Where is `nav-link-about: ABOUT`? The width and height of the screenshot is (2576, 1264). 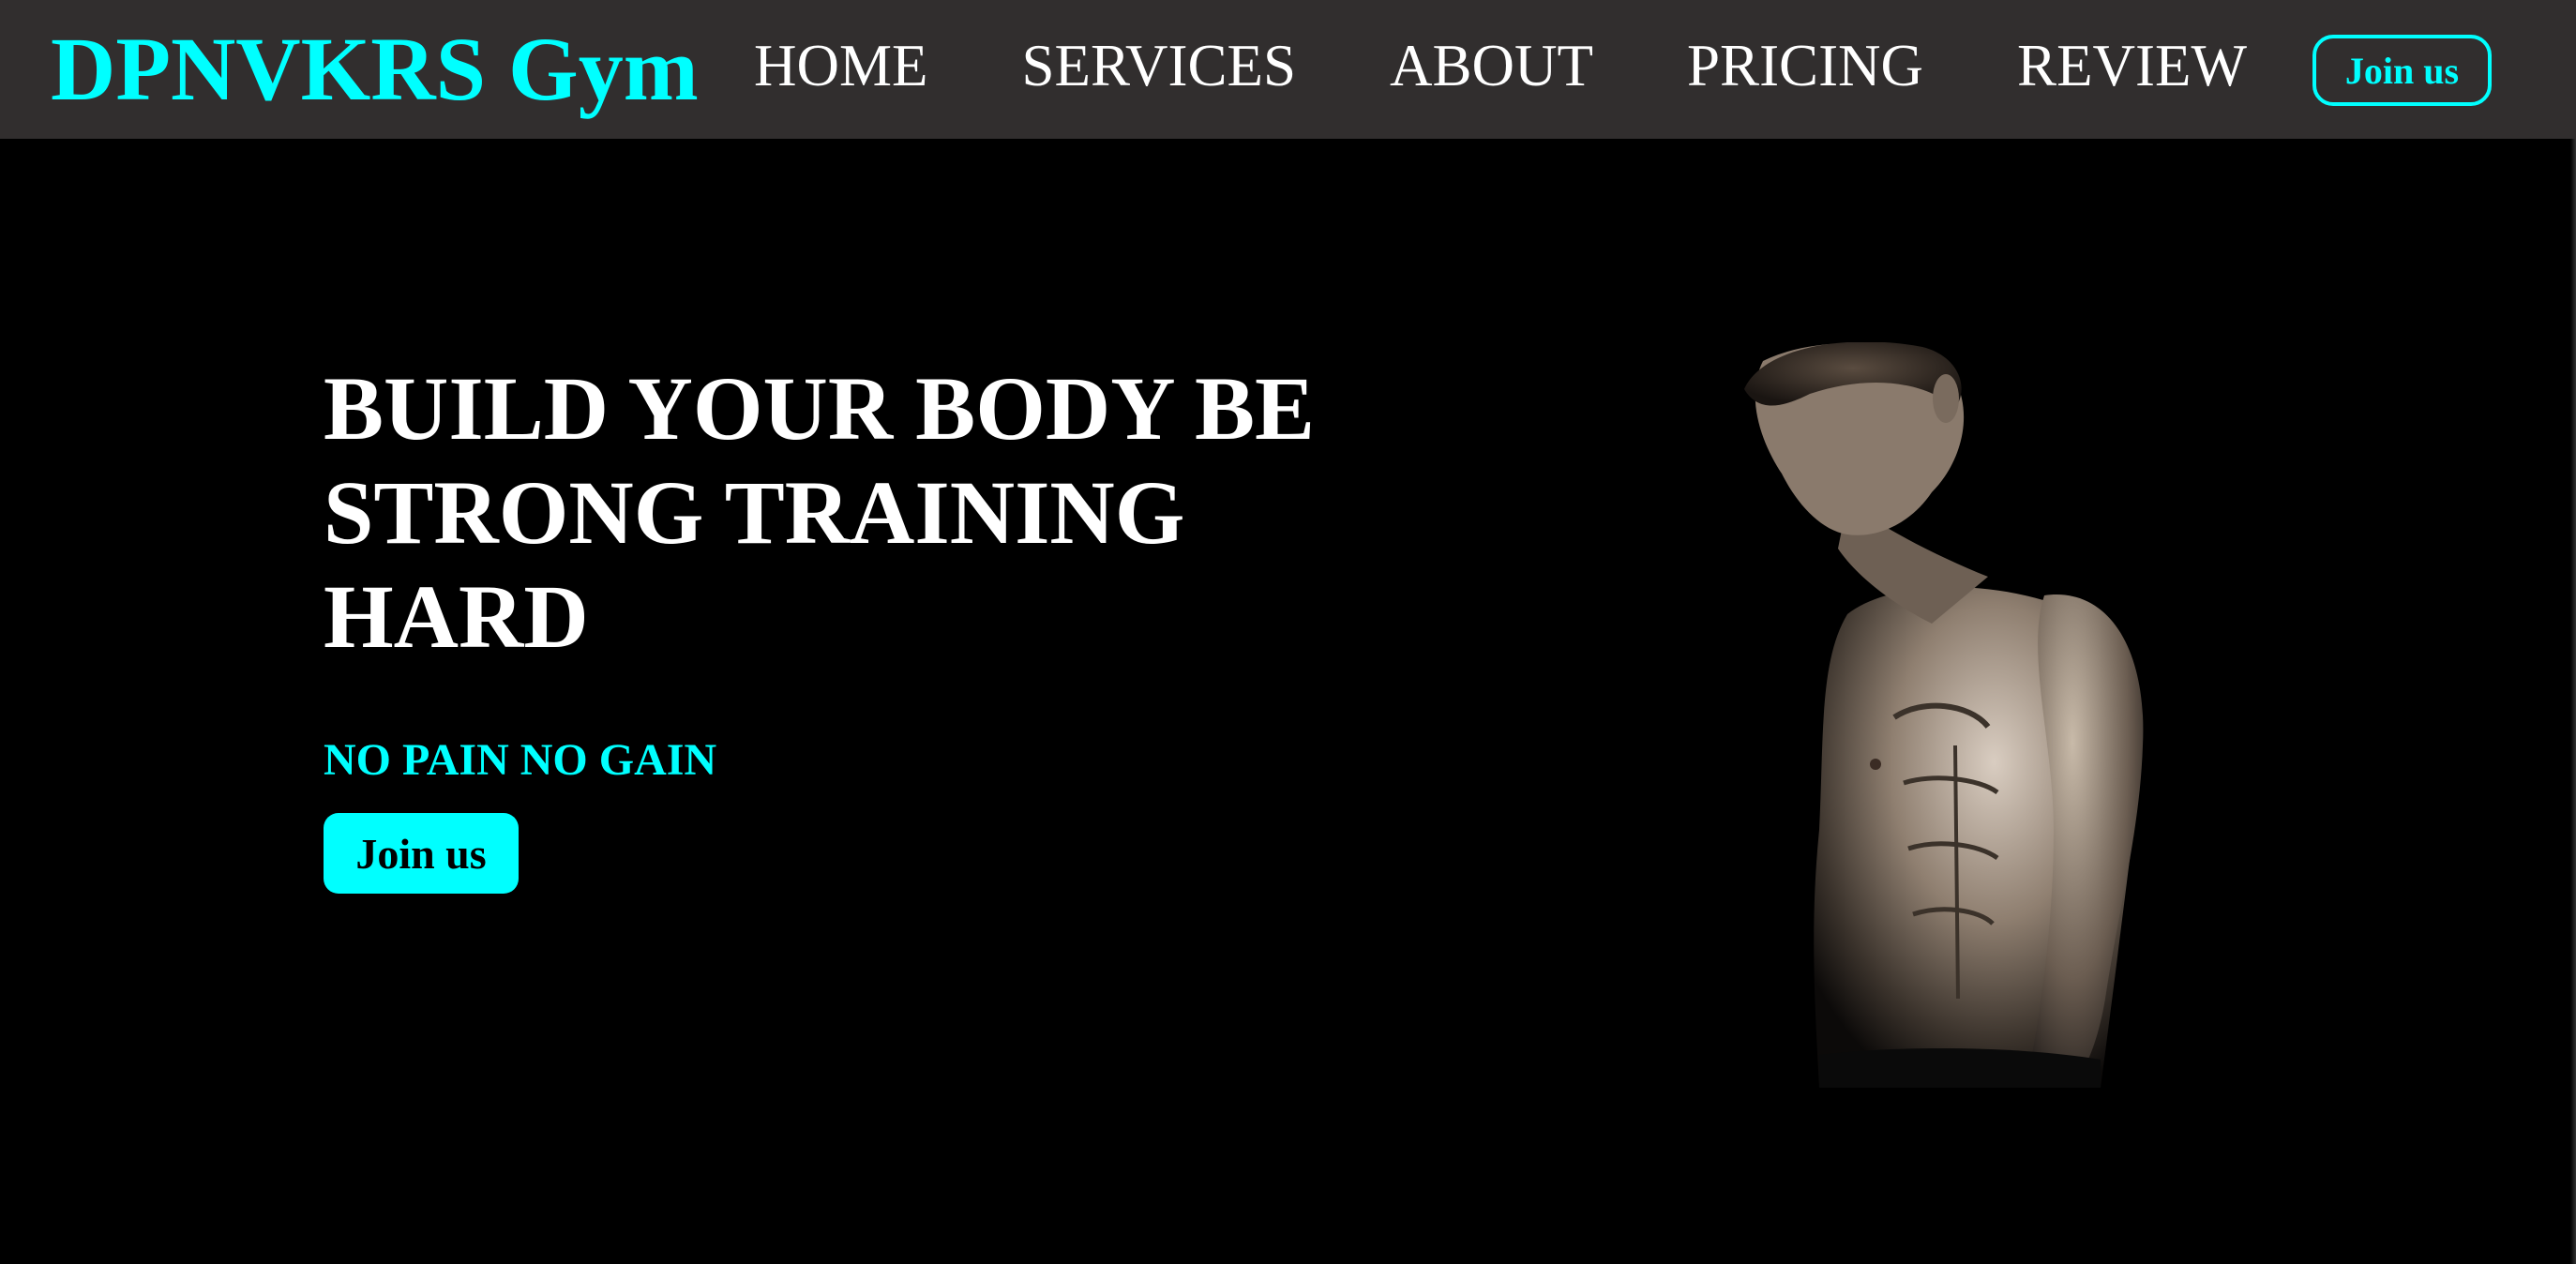
nav-link-about: ABOUT is located at coordinates (1491, 65).